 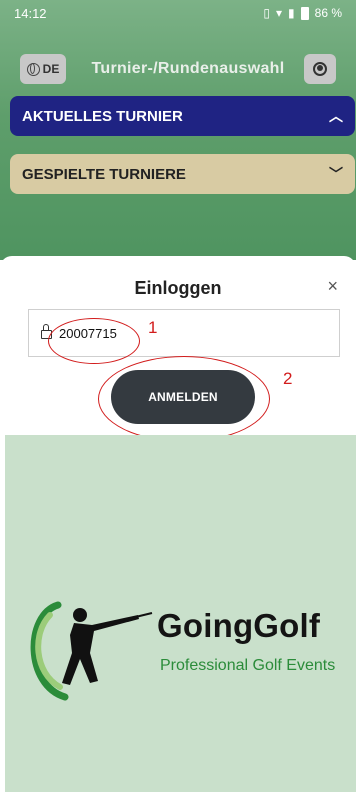 What do you see at coordinates (91, 651) in the screenshot?
I see `golfer-logo-icon` at bounding box center [91, 651].